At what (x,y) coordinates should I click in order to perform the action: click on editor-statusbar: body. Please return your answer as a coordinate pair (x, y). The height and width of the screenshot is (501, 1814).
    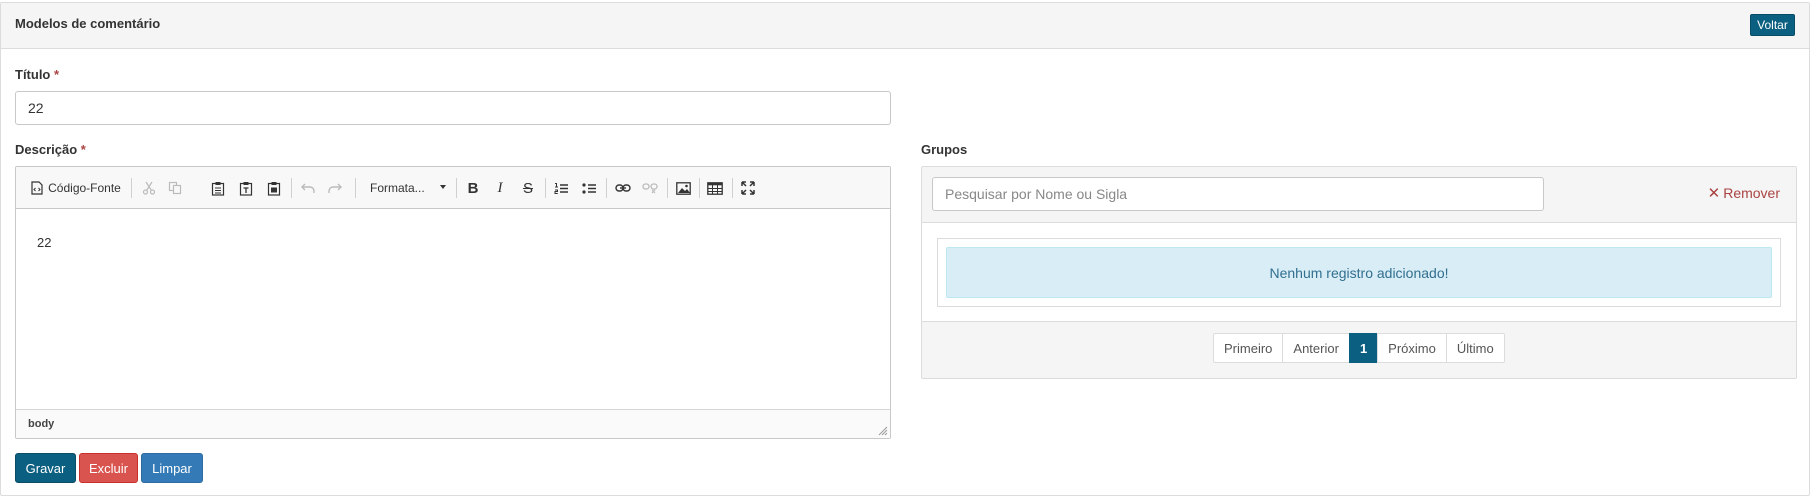
    Looking at the image, I should click on (453, 423).